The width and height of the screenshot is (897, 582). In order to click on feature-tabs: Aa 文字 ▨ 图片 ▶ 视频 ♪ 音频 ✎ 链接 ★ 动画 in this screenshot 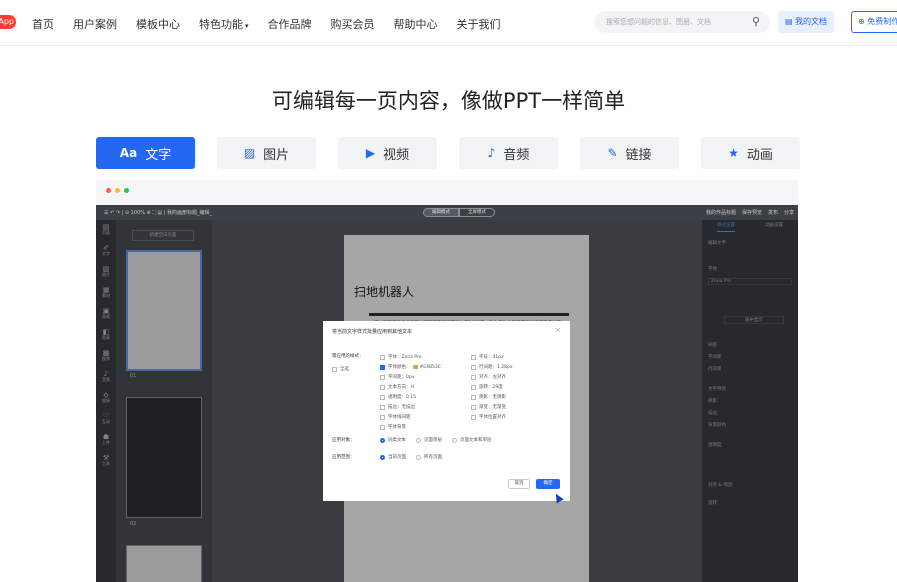, I will do `click(448, 153)`.